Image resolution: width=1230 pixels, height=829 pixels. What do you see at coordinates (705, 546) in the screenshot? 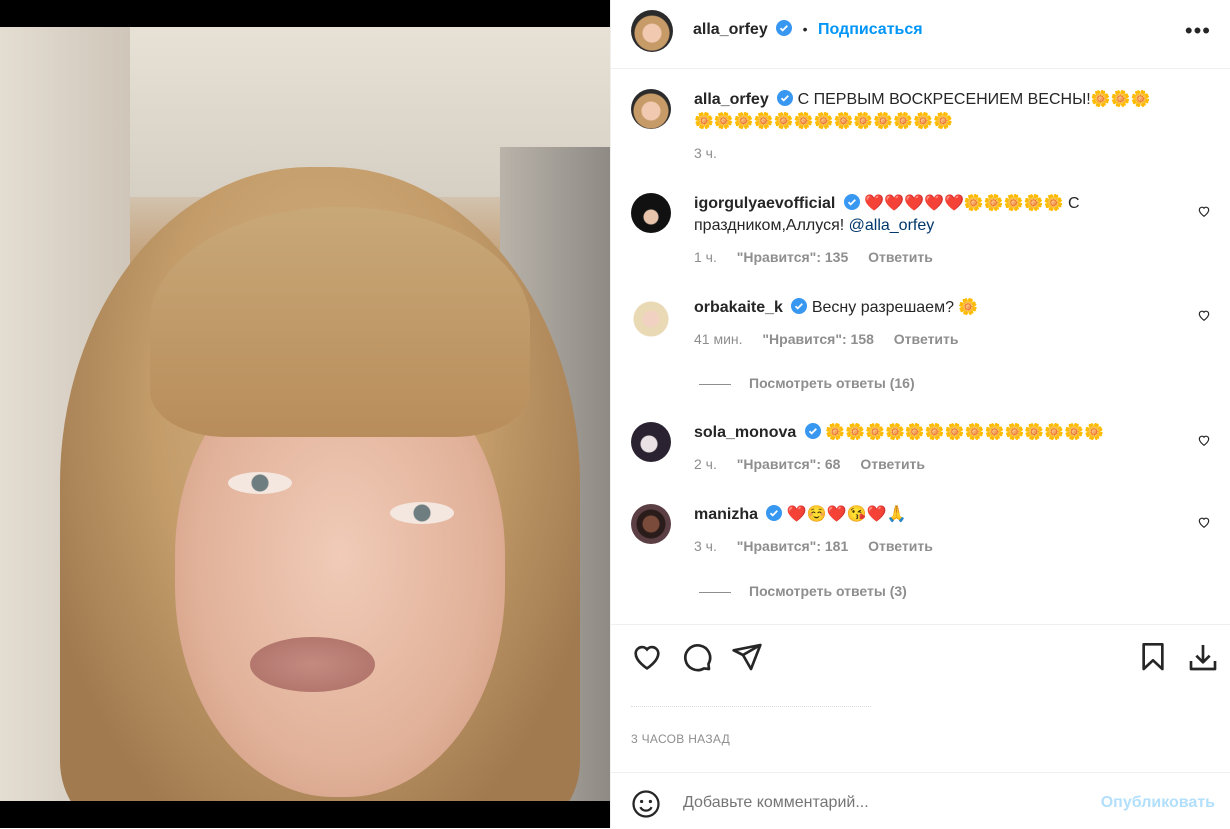
I see `comment-time: 3 ч.` at bounding box center [705, 546].